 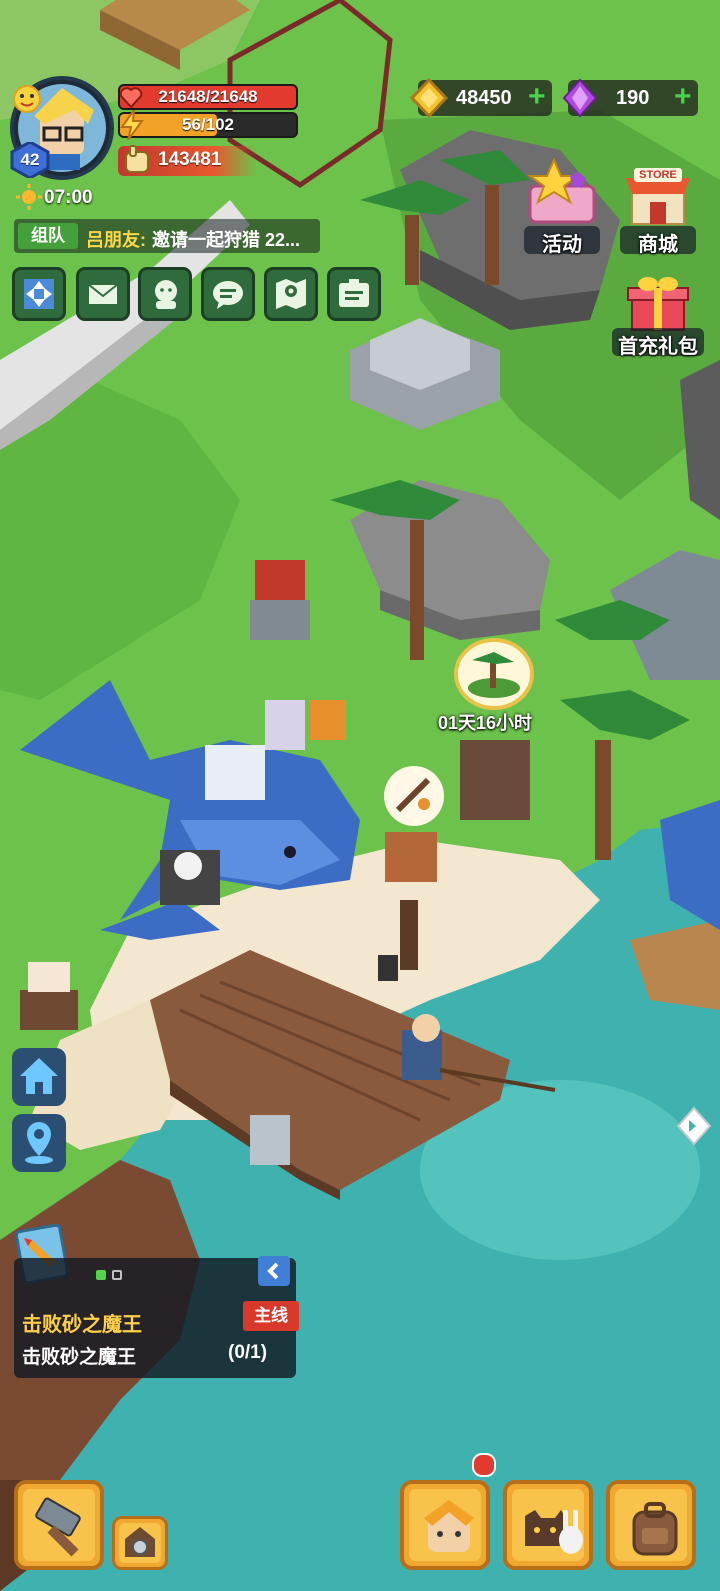 What do you see at coordinates (132, 125) in the screenshot?
I see `lightning-icon` at bounding box center [132, 125].